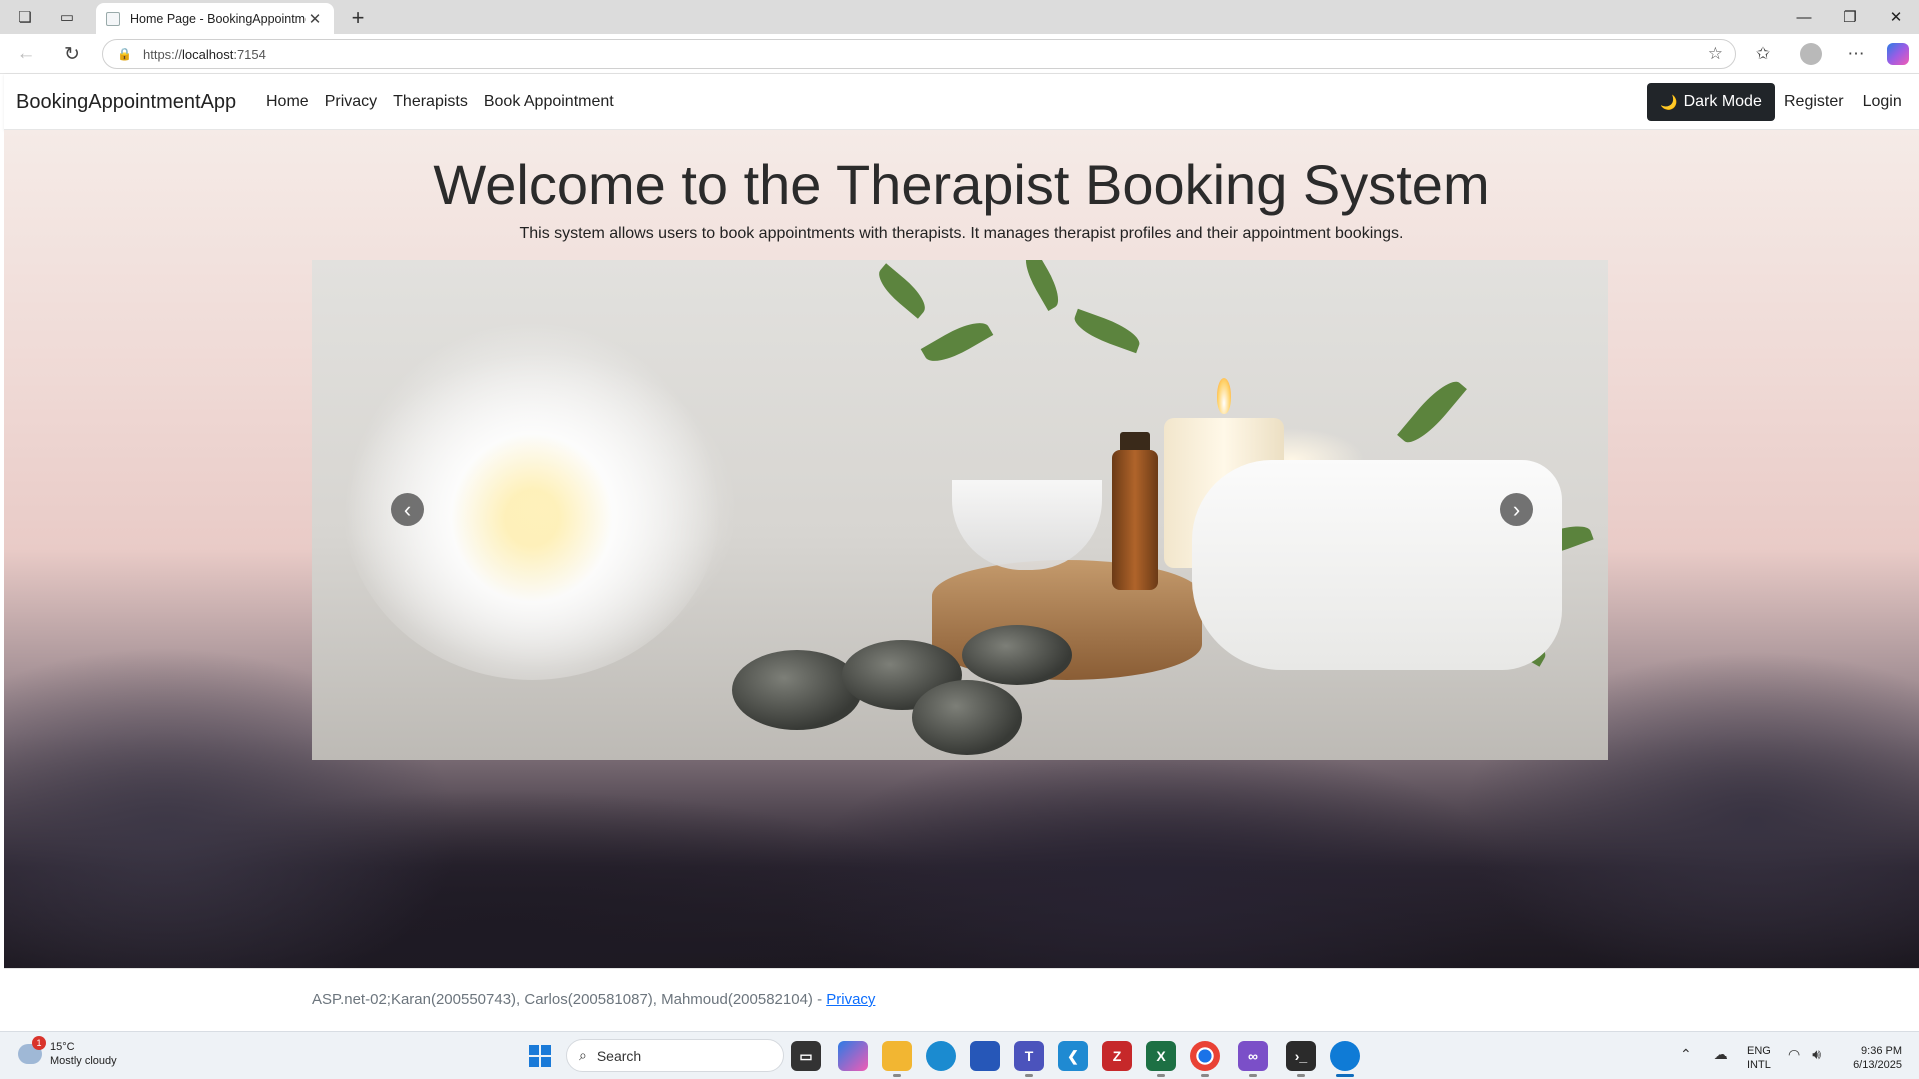  I want to click on clock-date: 6/13/2025, so click(1877, 1065).